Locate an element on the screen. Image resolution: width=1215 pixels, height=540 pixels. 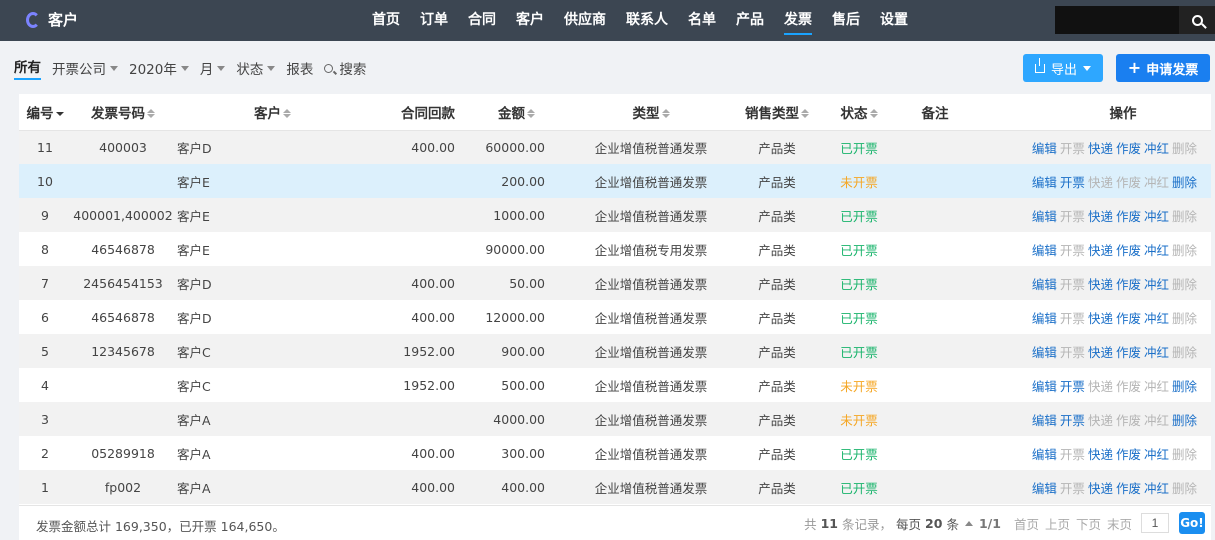
nav-item-4: 供应商 is located at coordinates (585, 20).